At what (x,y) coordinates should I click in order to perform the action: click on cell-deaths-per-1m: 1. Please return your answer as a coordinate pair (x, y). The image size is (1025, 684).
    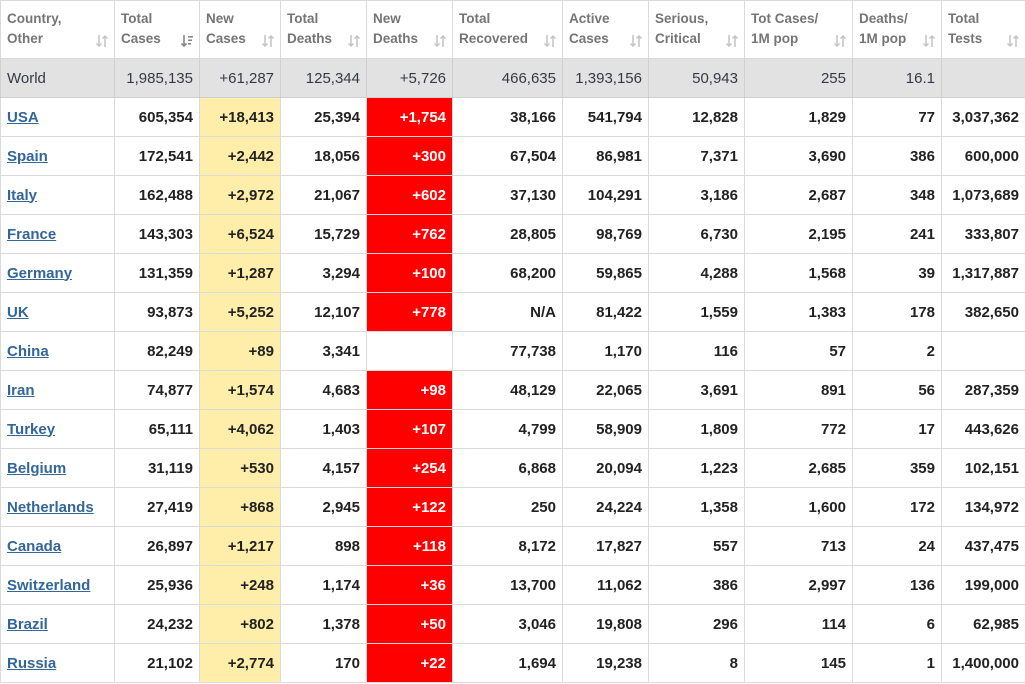
    Looking at the image, I should click on (897, 663).